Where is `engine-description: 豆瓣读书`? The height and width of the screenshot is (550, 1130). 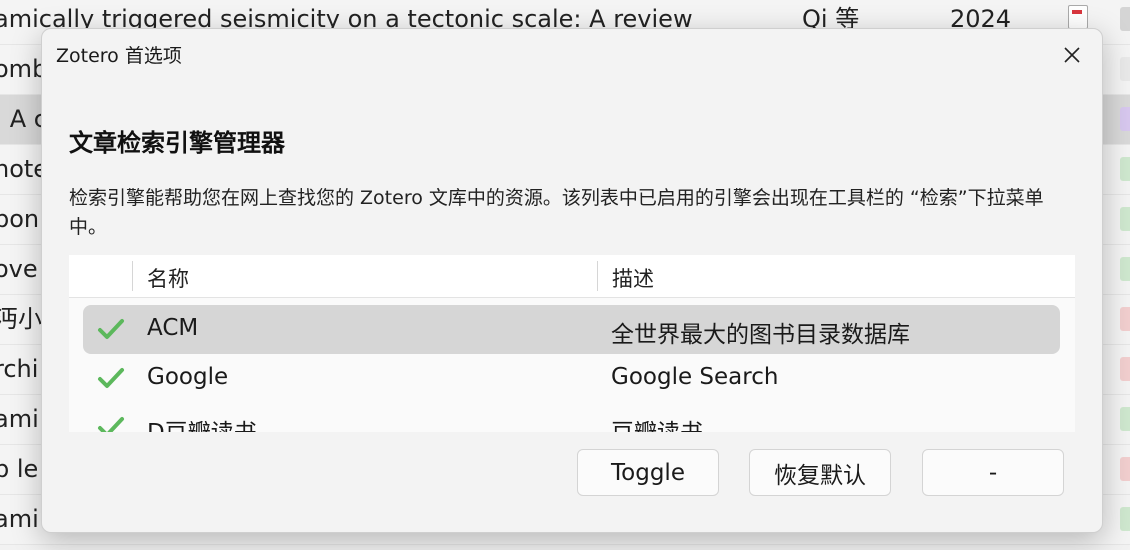 engine-description: 豆瓣读书 is located at coordinates (657, 422).